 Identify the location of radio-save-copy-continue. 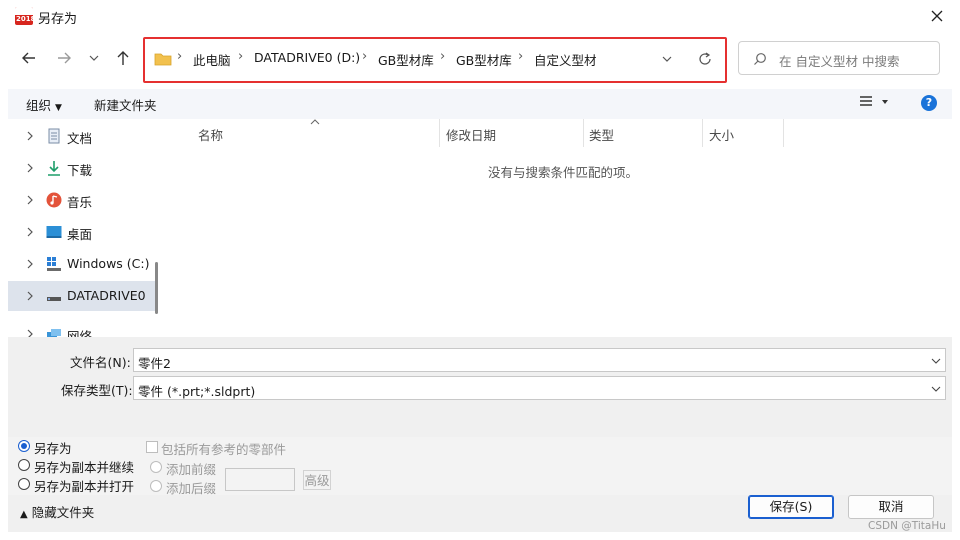
(24, 465).